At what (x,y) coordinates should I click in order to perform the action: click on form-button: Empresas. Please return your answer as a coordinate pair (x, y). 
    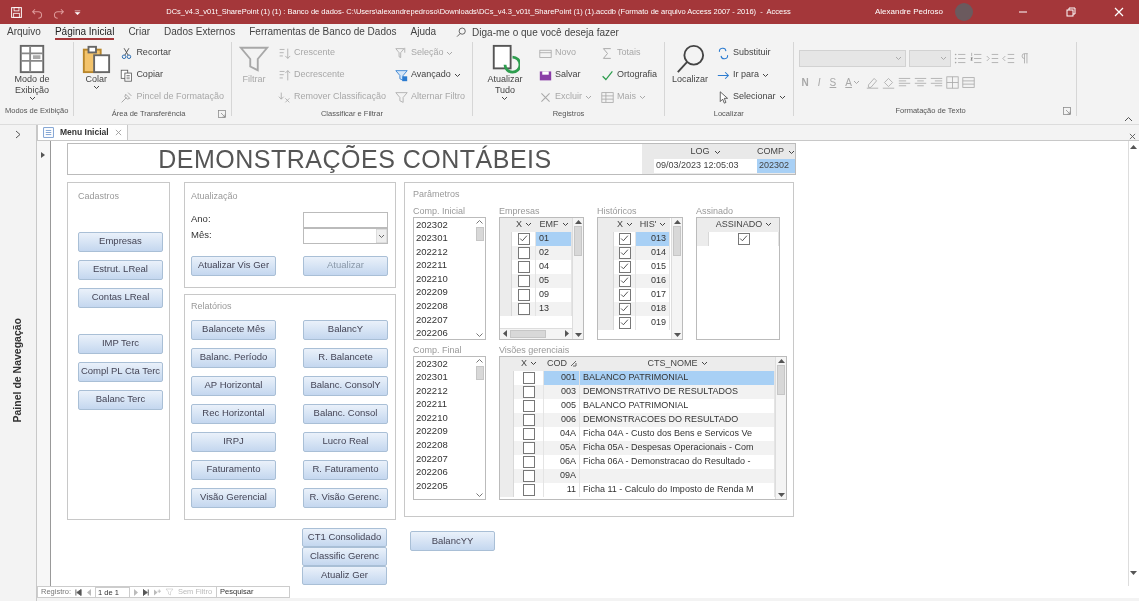
    Looking at the image, I should click on (120, 241).